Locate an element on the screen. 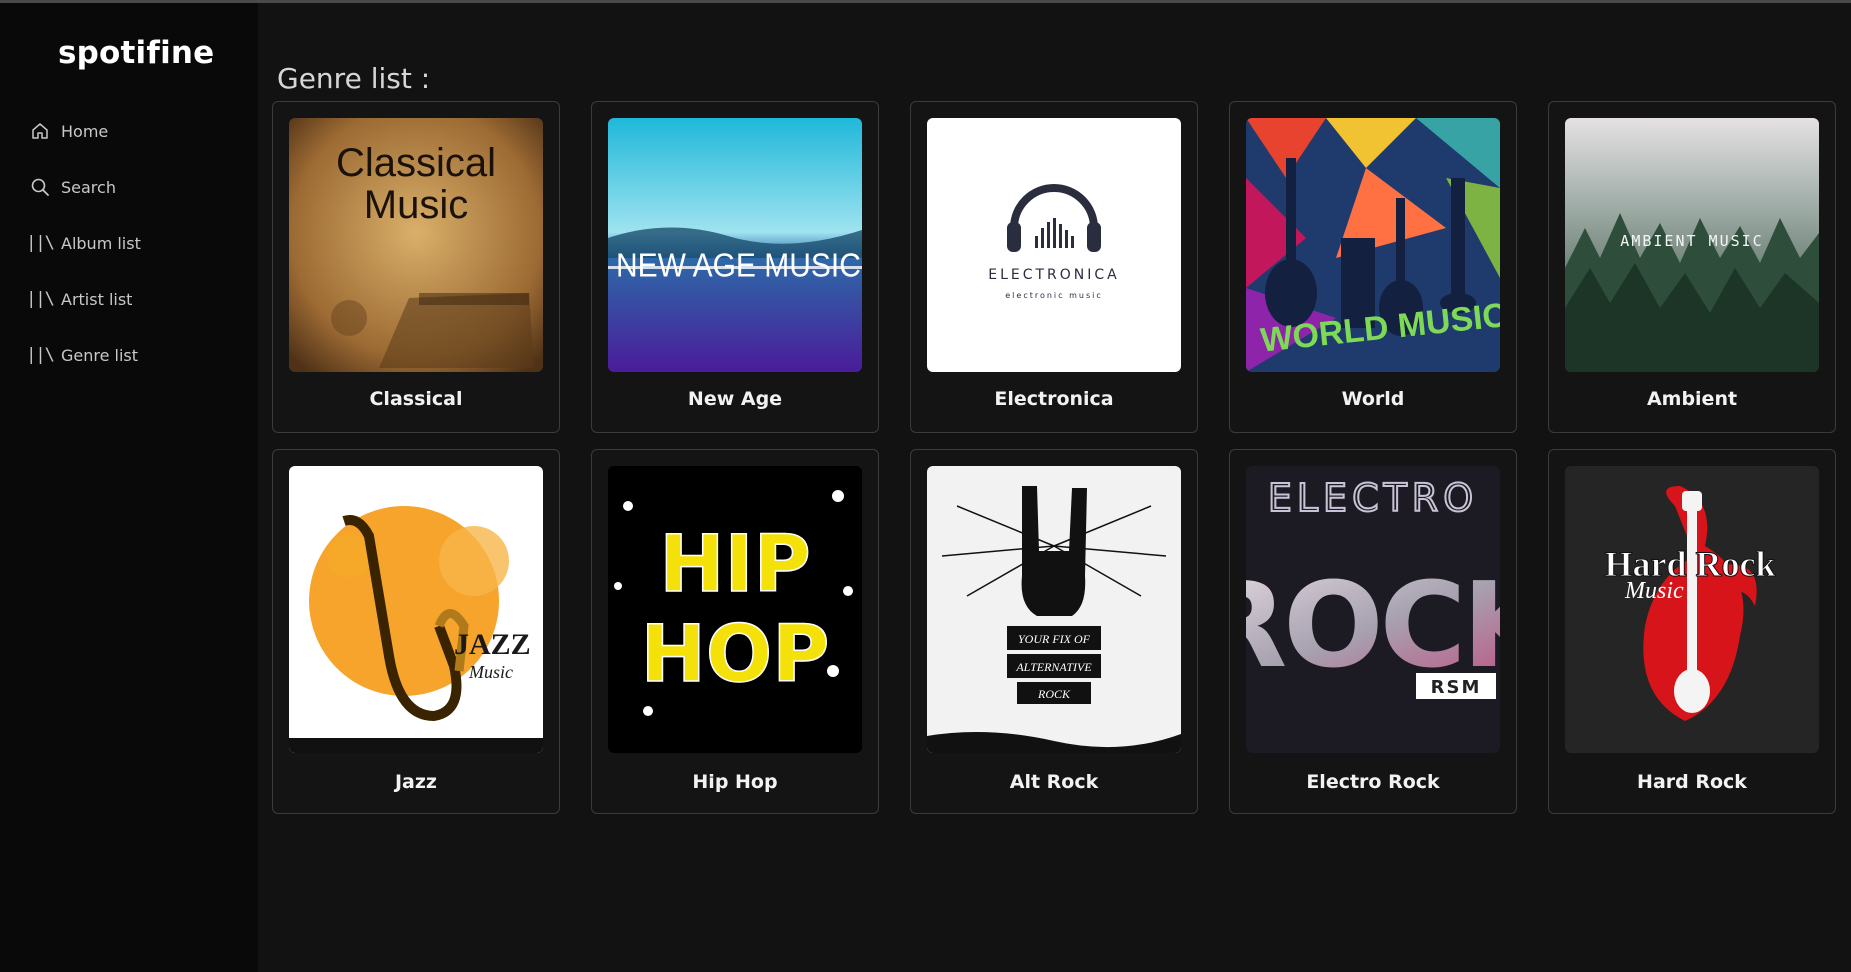  genre-card-jazz: JAZZ Music Jazz is located at coordinates (416, 631).